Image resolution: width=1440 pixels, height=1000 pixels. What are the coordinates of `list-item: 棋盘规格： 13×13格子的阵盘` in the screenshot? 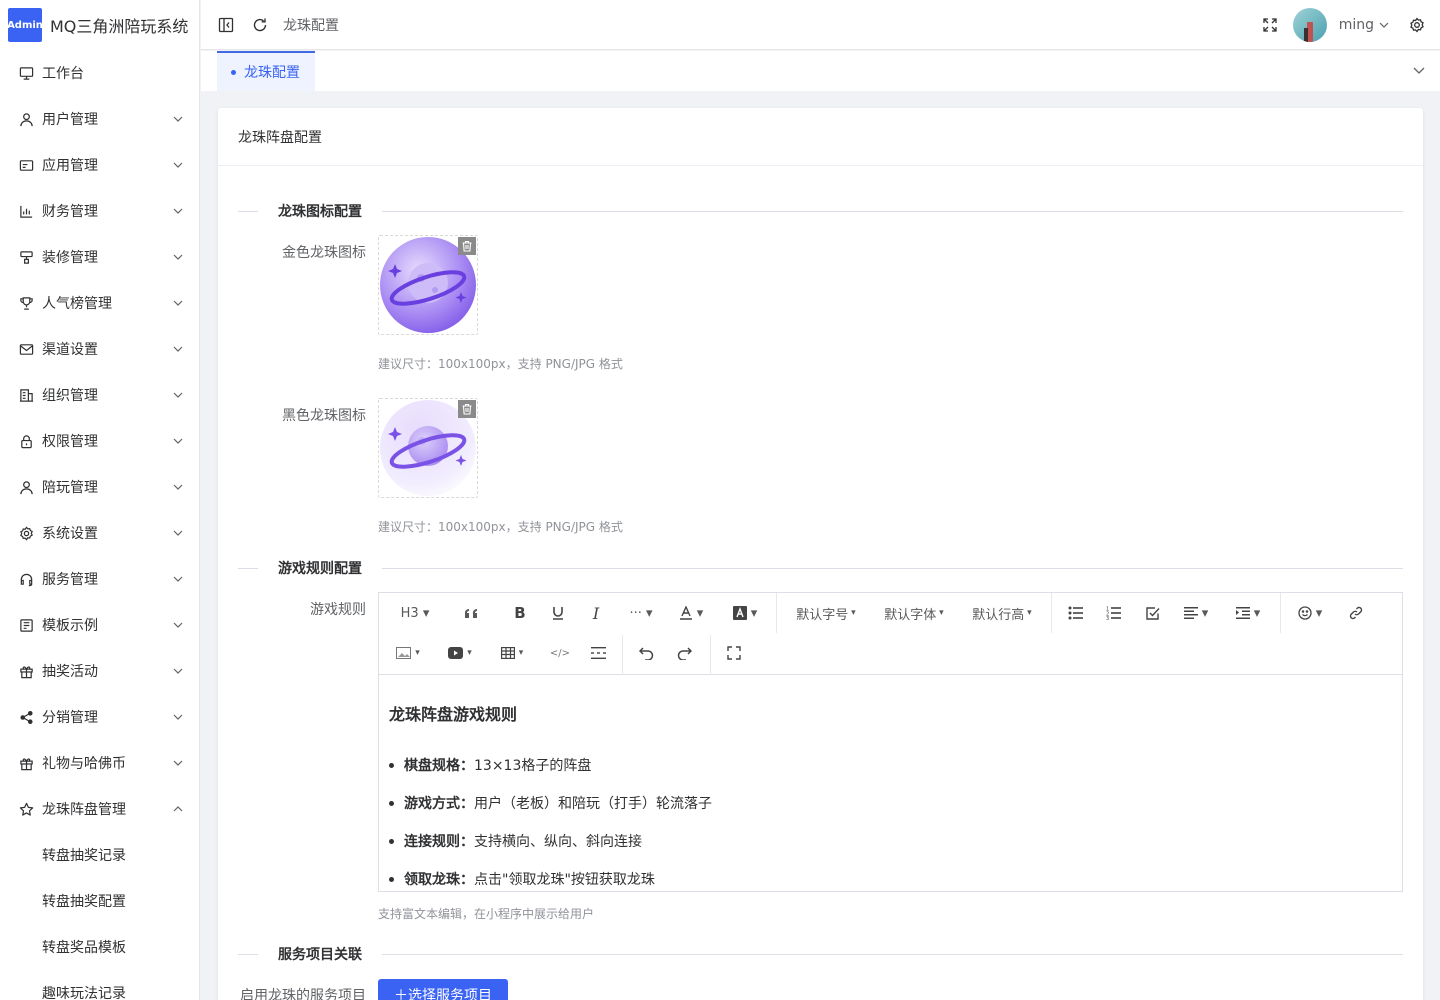 It's located at (890, 765).